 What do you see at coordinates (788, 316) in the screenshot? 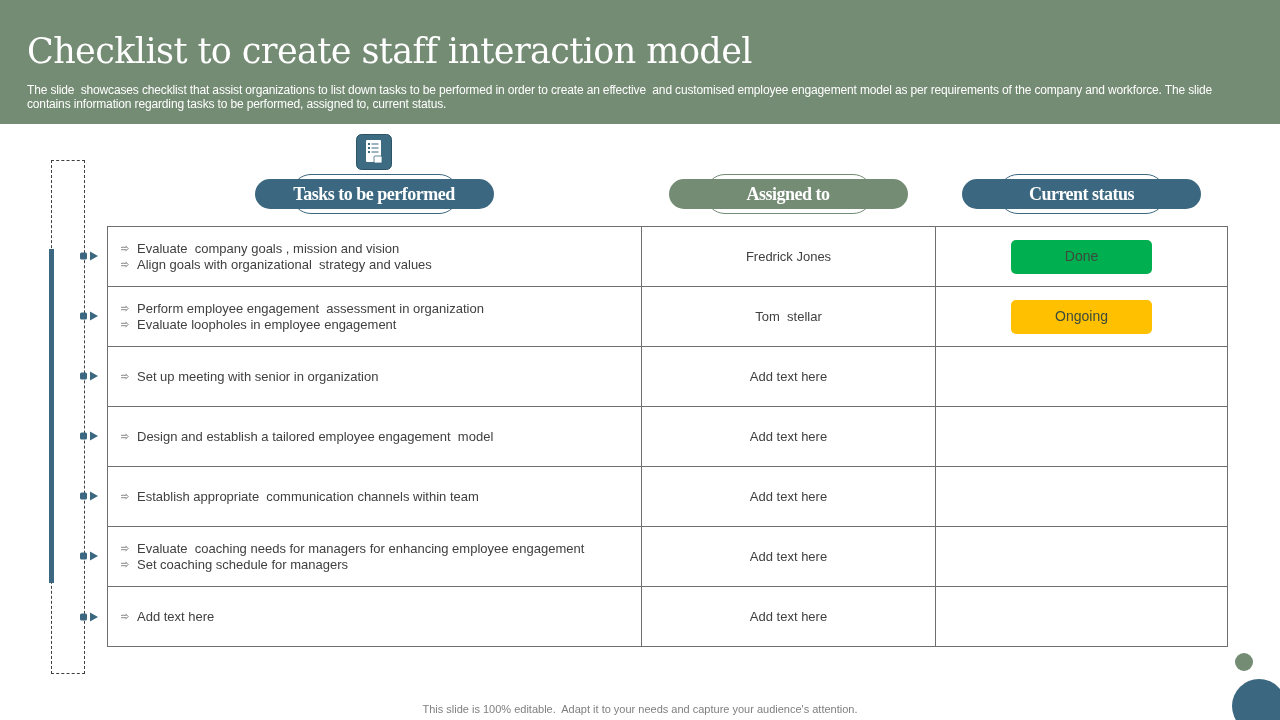
I see `assignee-name: Tom stellar` at bounding box center [788, 316].